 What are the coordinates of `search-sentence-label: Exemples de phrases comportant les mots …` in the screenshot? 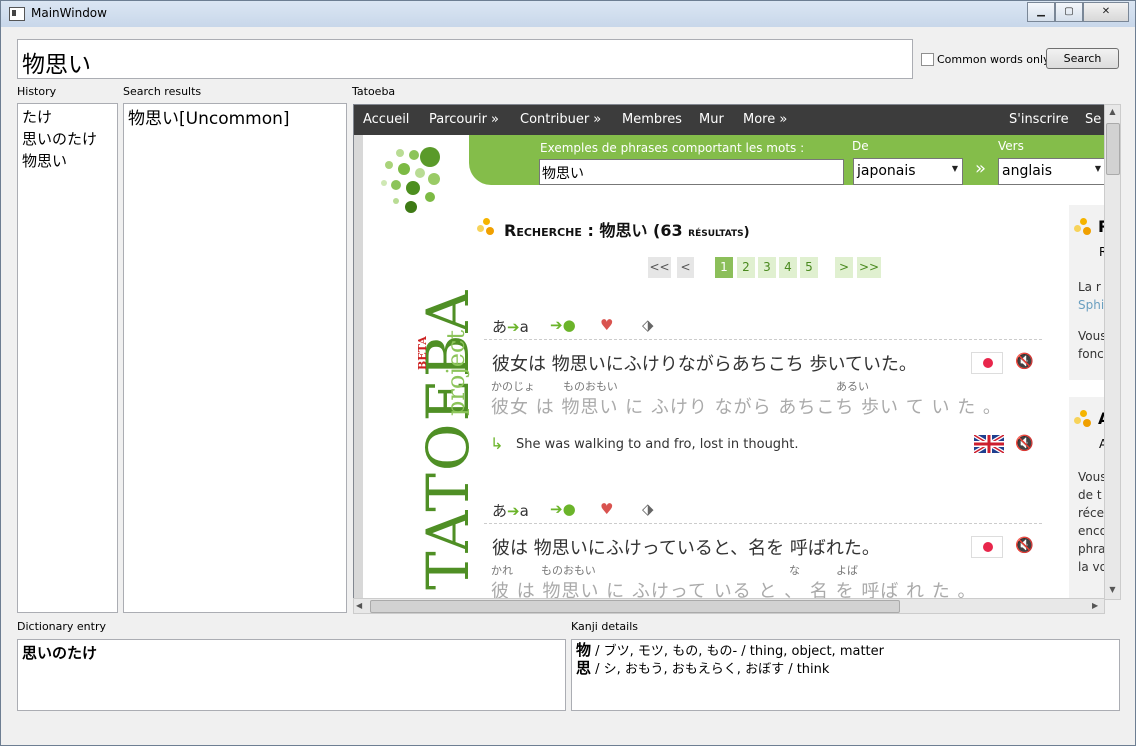 It's located at (672, 148).